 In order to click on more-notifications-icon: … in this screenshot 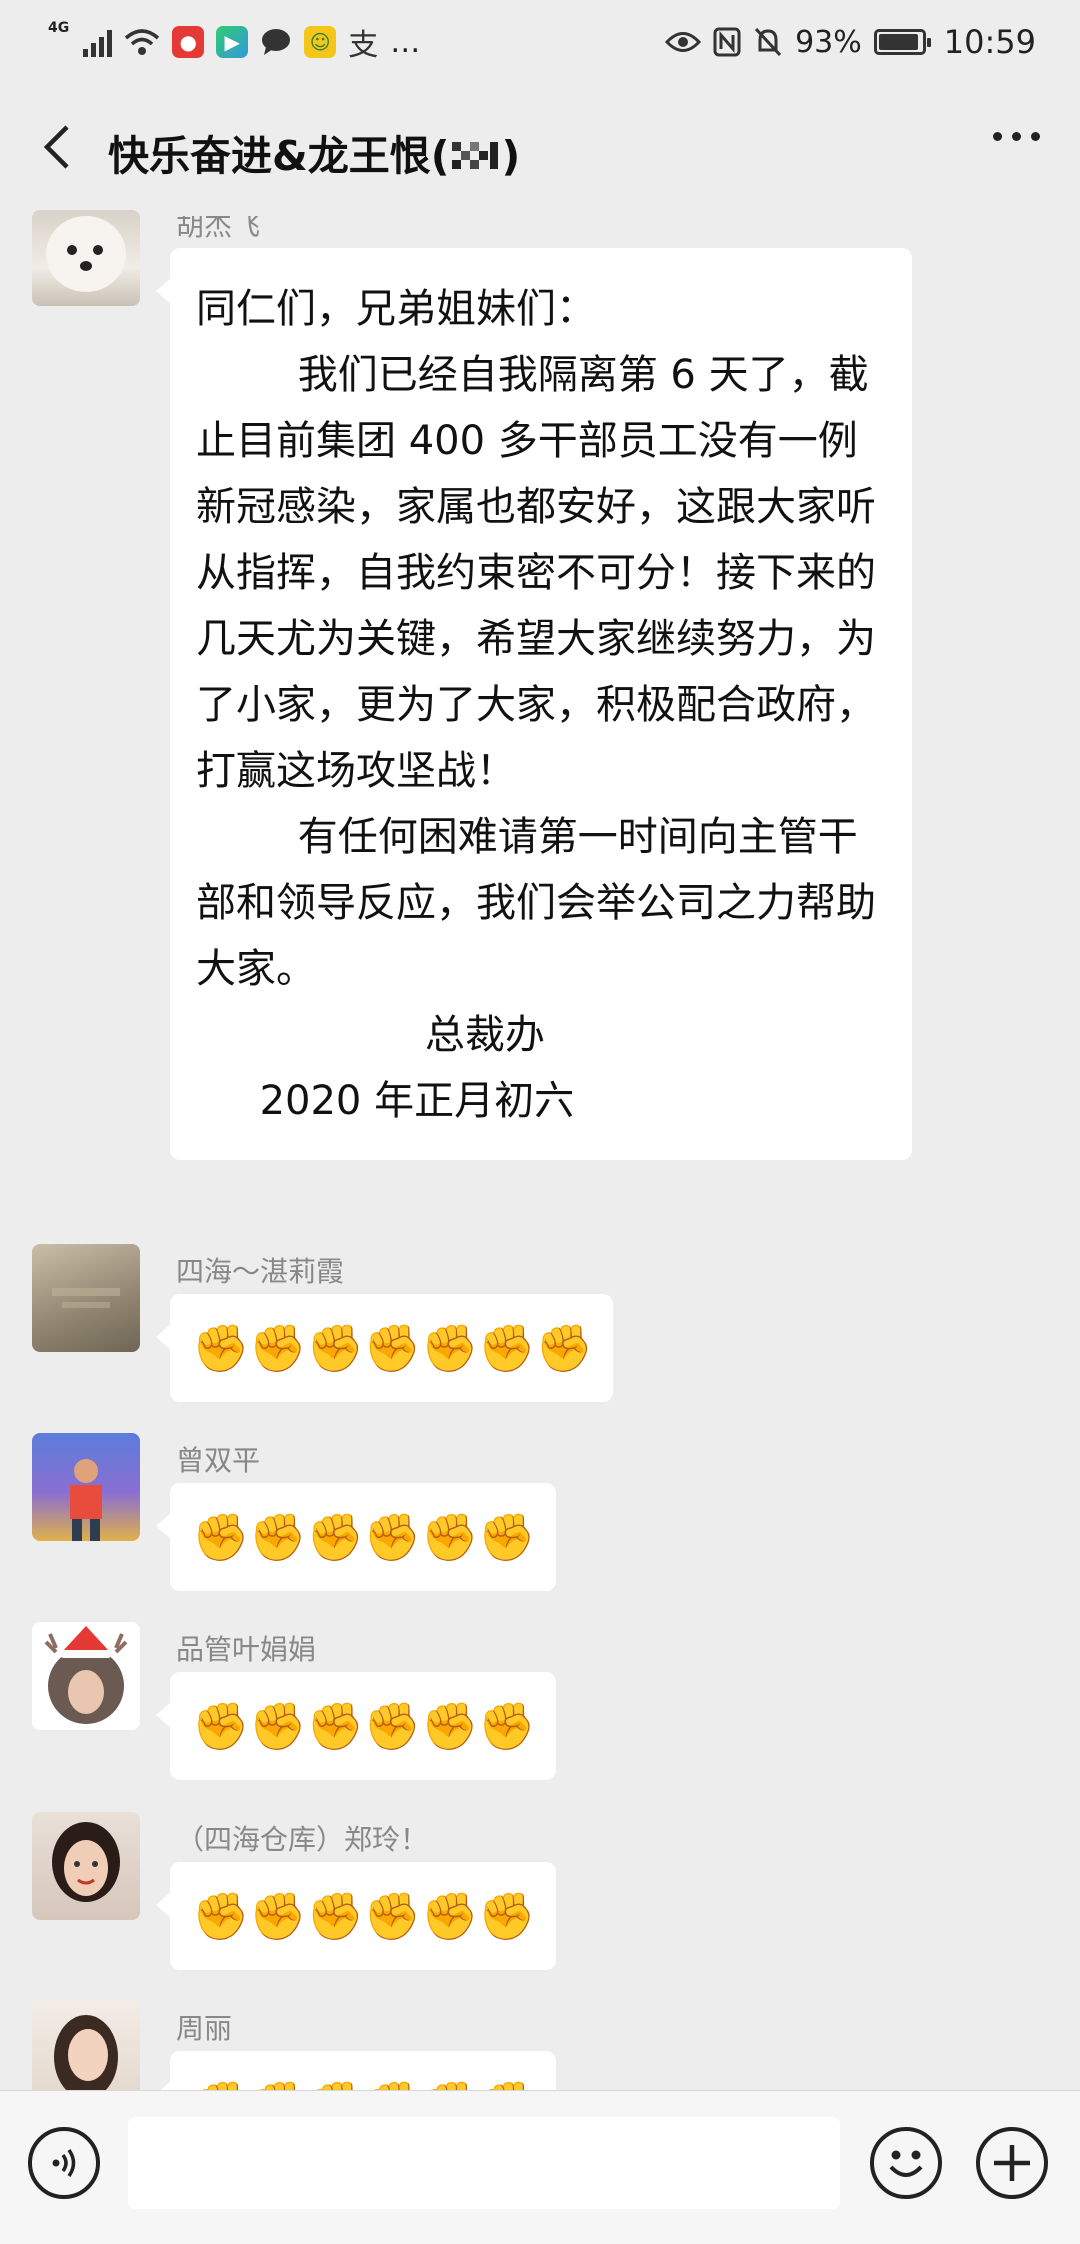, I will do `click(405, 42)`.